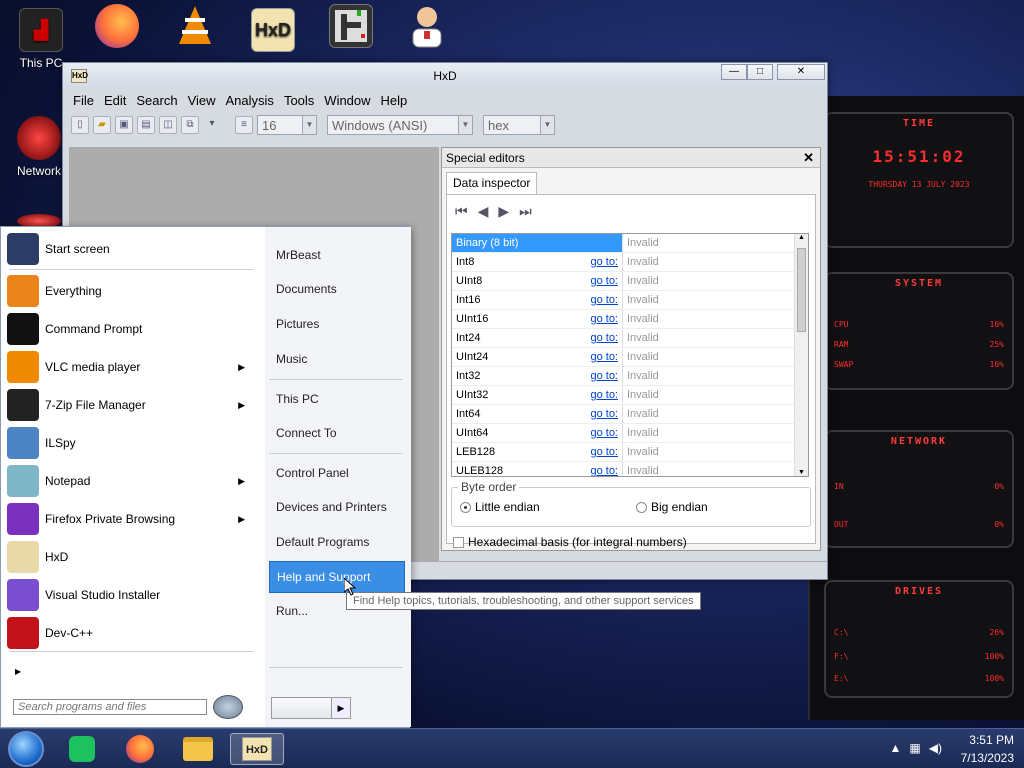 Image resolution: width=1024 pixels, height=768 pixels. What do you see at coordinates (131, 595) in the screenshot?
I see `start-menu-item: Visual Studio Installer` at bounding box center [131, 595].